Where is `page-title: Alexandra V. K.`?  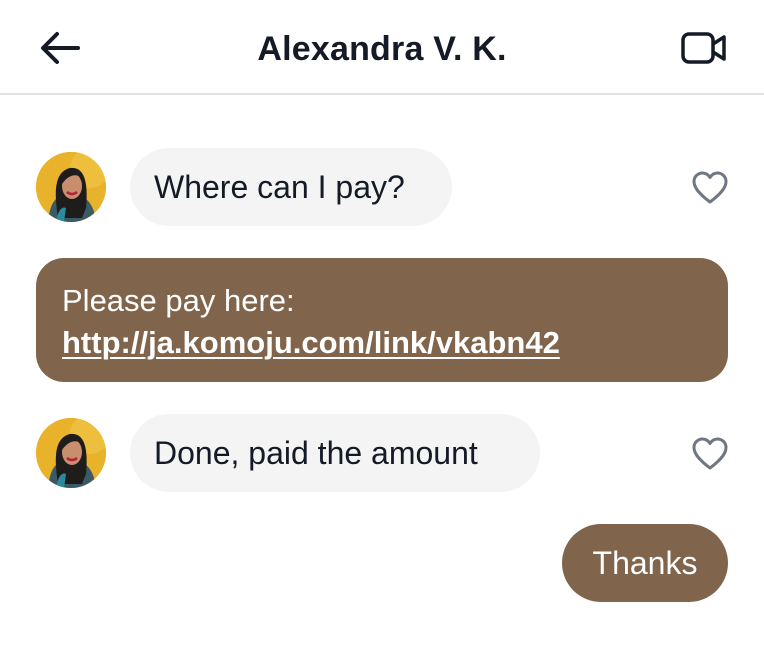 page-title: Alexandra V. K. is located at coordinates (382, 49).